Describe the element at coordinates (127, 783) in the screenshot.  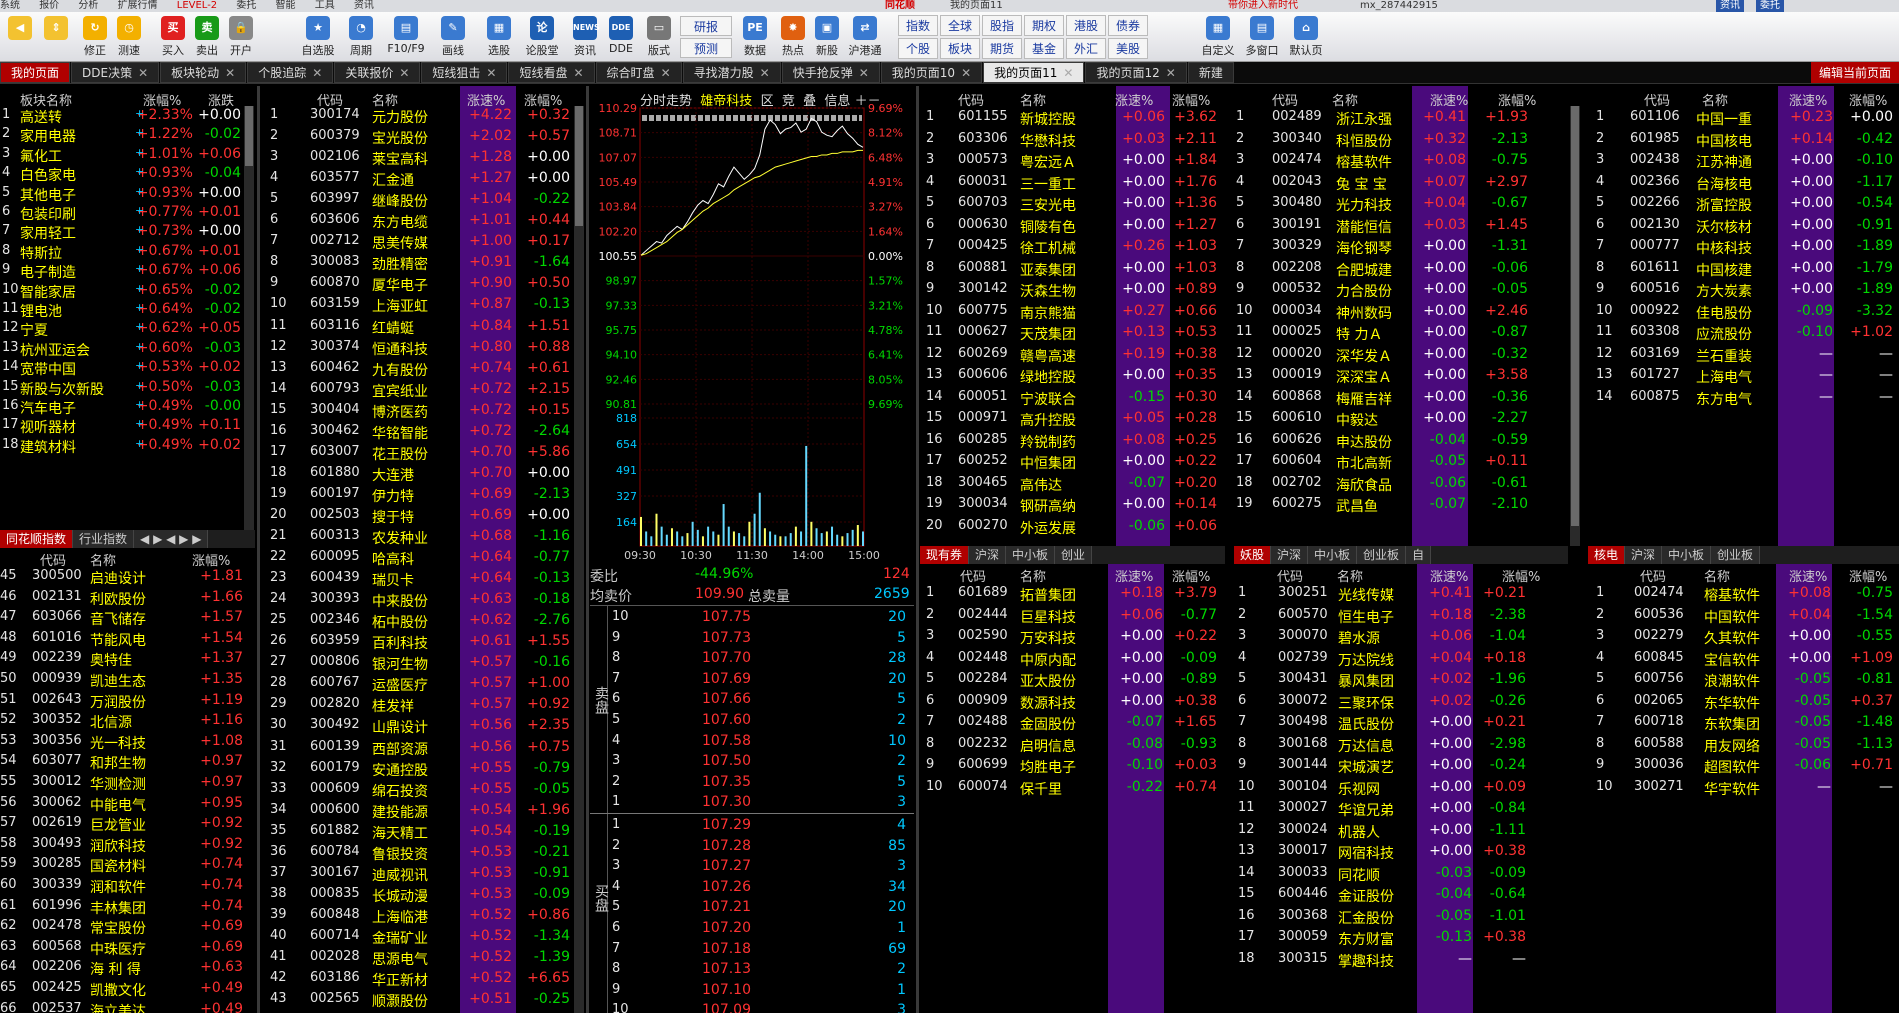
I see `table-row: 55 300012 华测检测 +0.97` at that location.